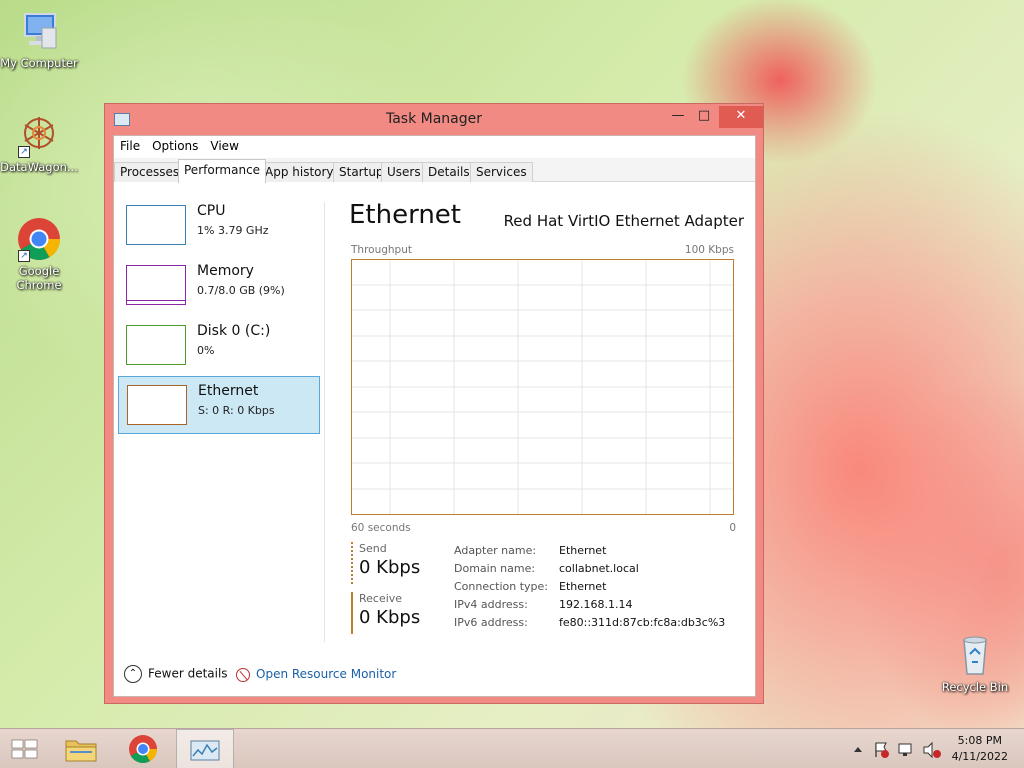 This screenshot has height=768, width=1024. Describe the element at coordinates (596, 604) in the screenshot. I see `property-value: 192.168.1.14` at that location.